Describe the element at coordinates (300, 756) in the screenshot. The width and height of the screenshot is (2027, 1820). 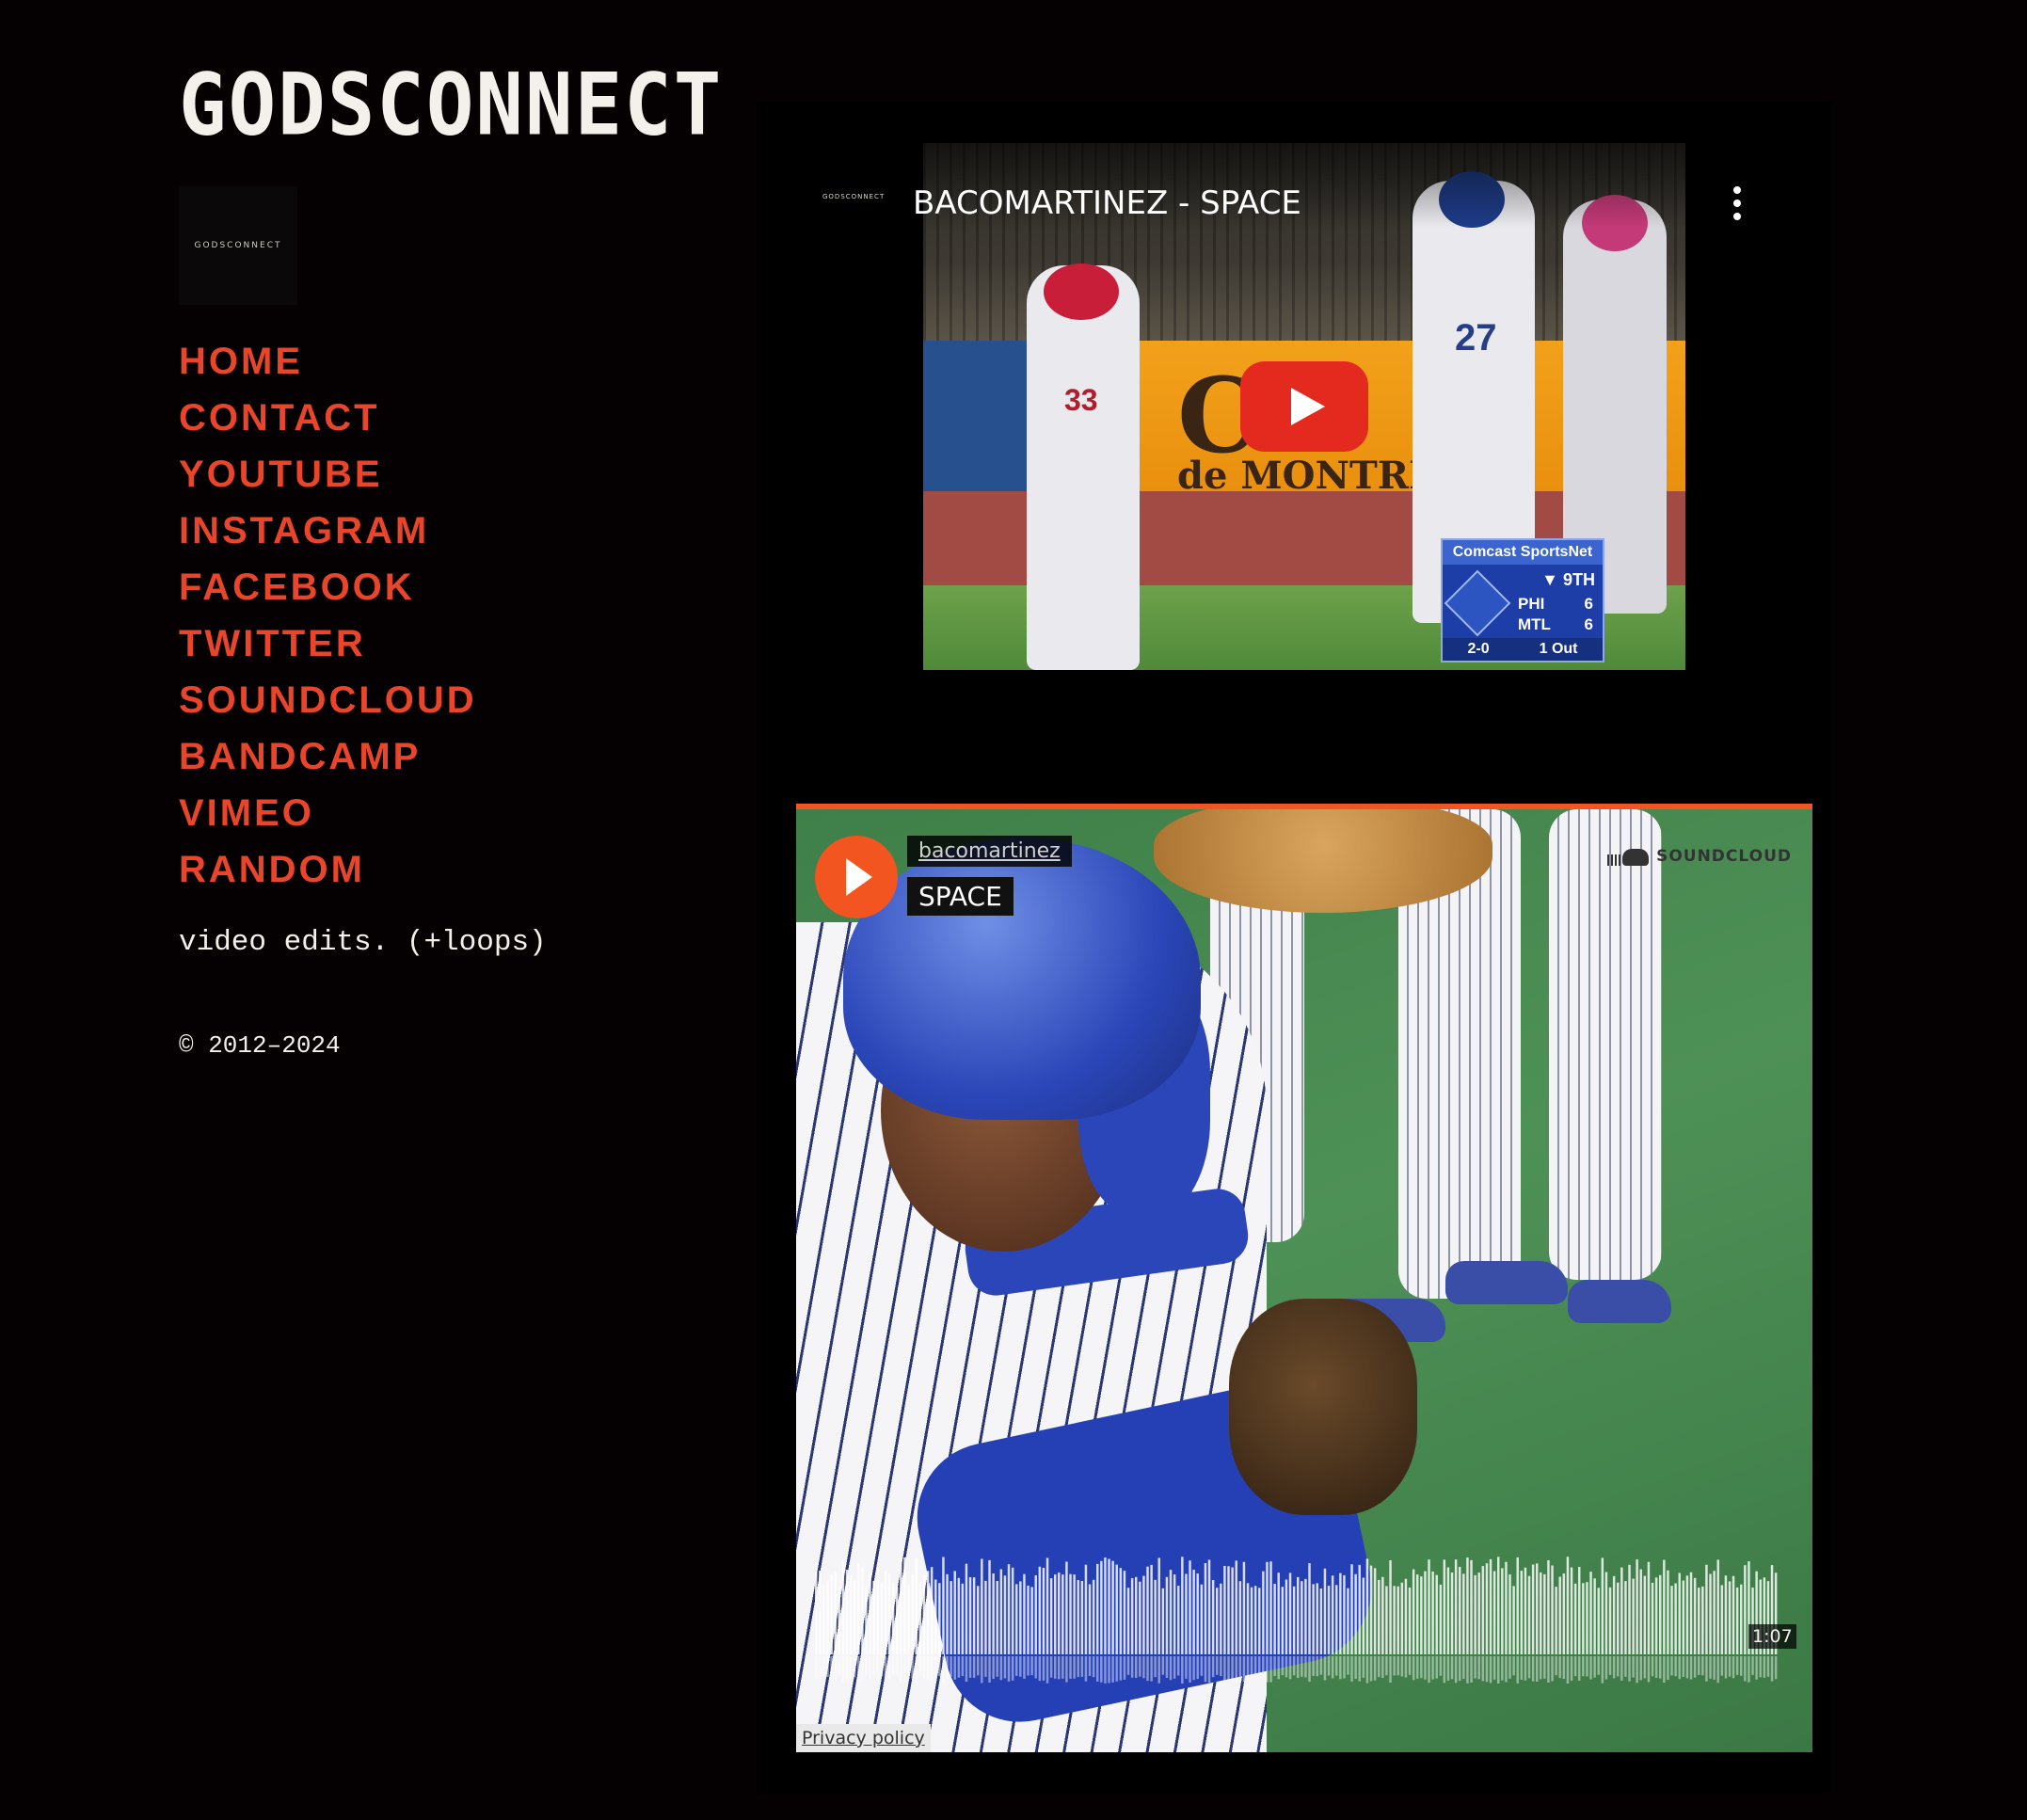
I see `nav-link-bandcamp: BANDCAMP` at that location.